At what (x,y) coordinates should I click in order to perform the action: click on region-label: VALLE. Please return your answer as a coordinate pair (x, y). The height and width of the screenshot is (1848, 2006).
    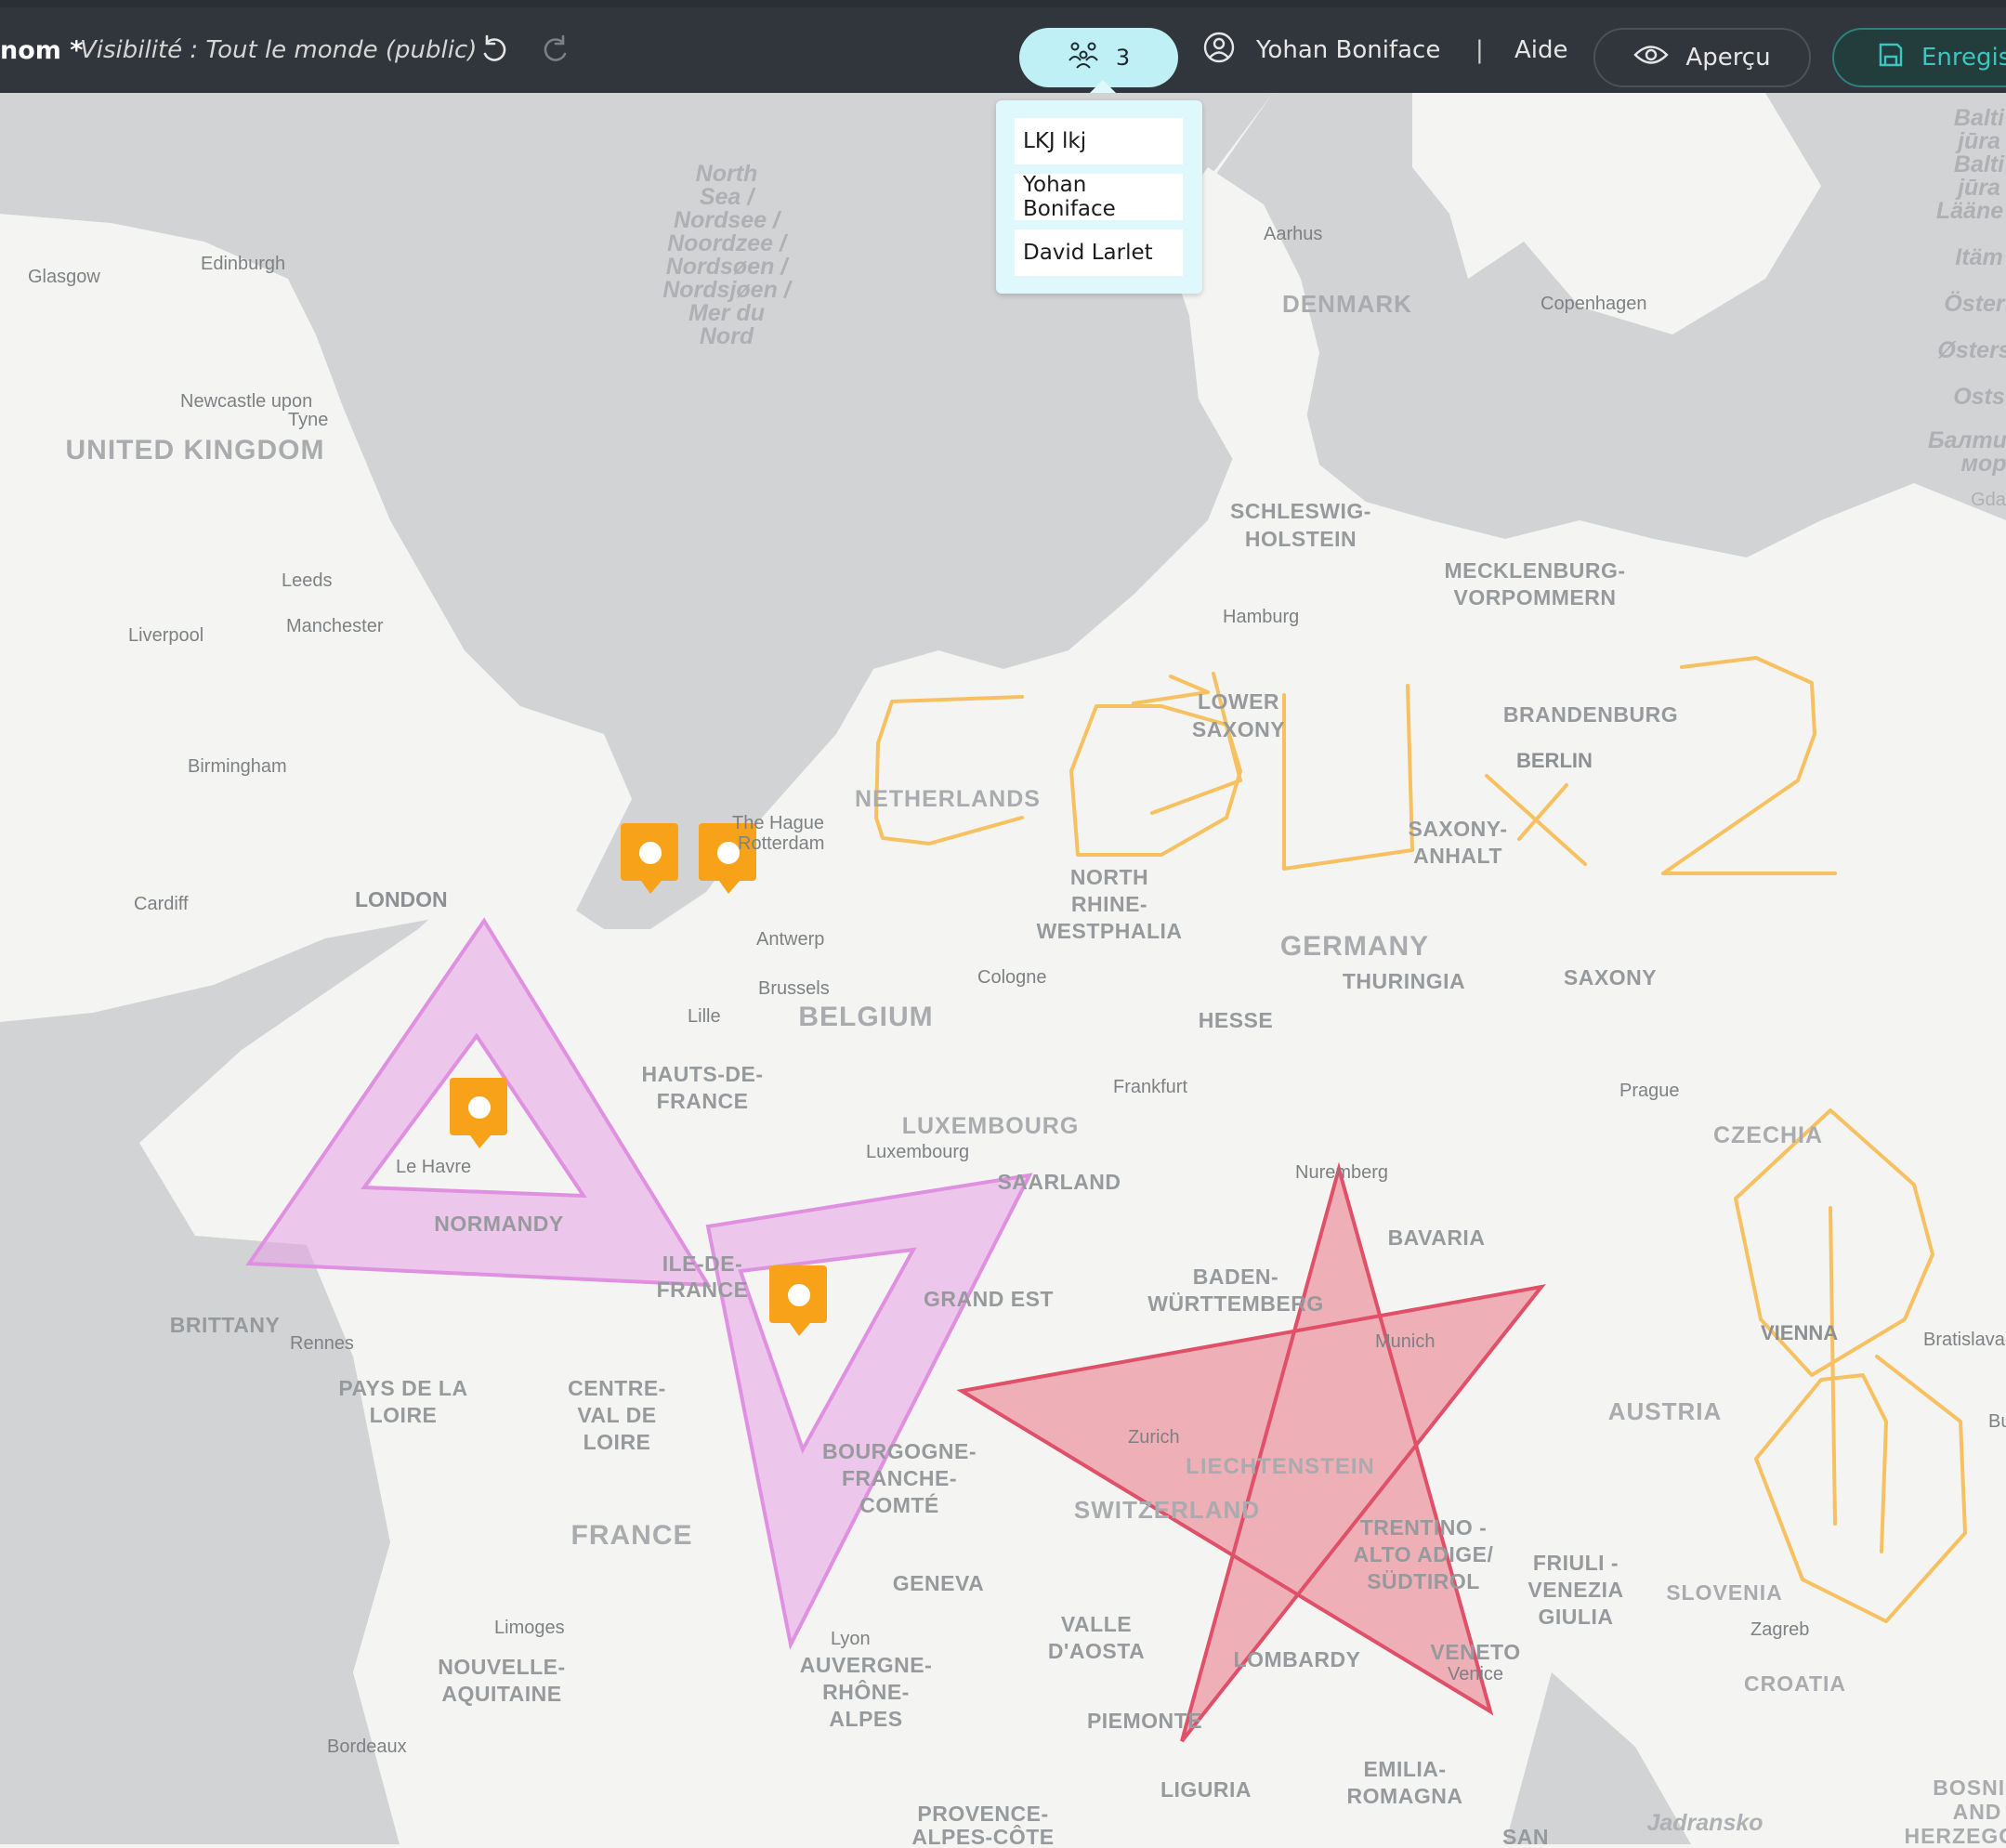
    Looking at the image, I should click on (1096, 1624).